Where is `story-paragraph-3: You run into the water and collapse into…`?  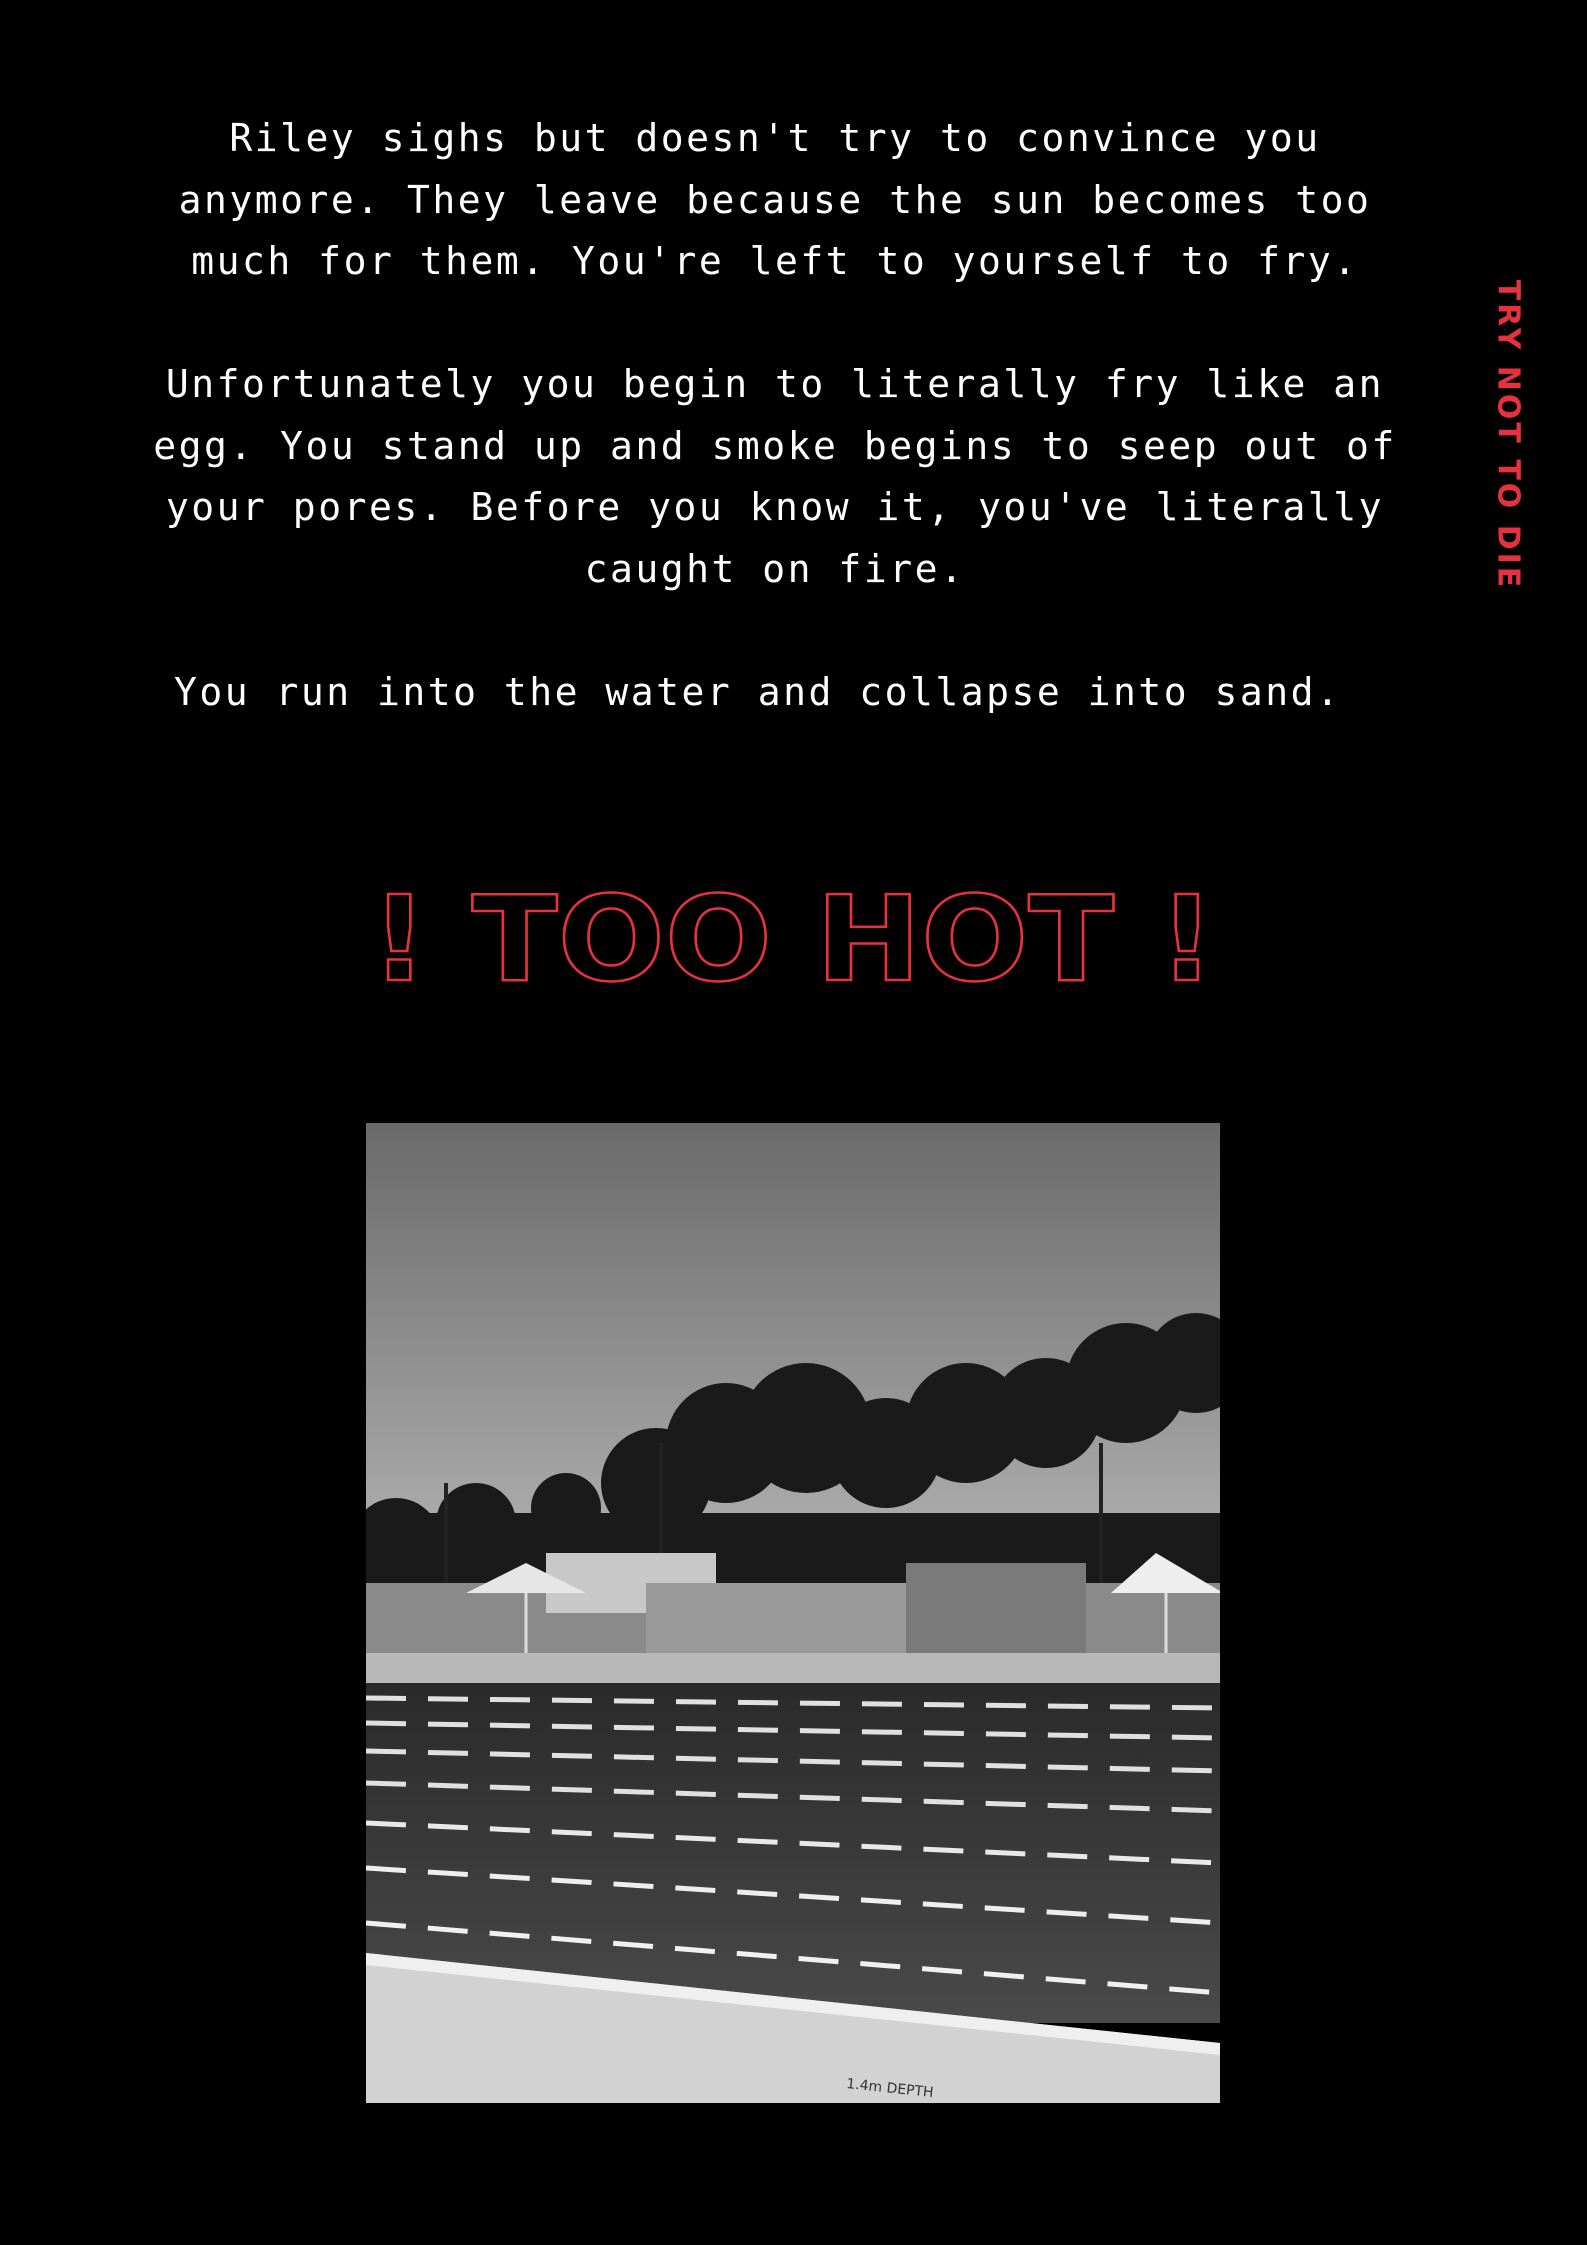
story-paragraph-3: You run into the water and collapse into… is located at coordinates (758, 691).